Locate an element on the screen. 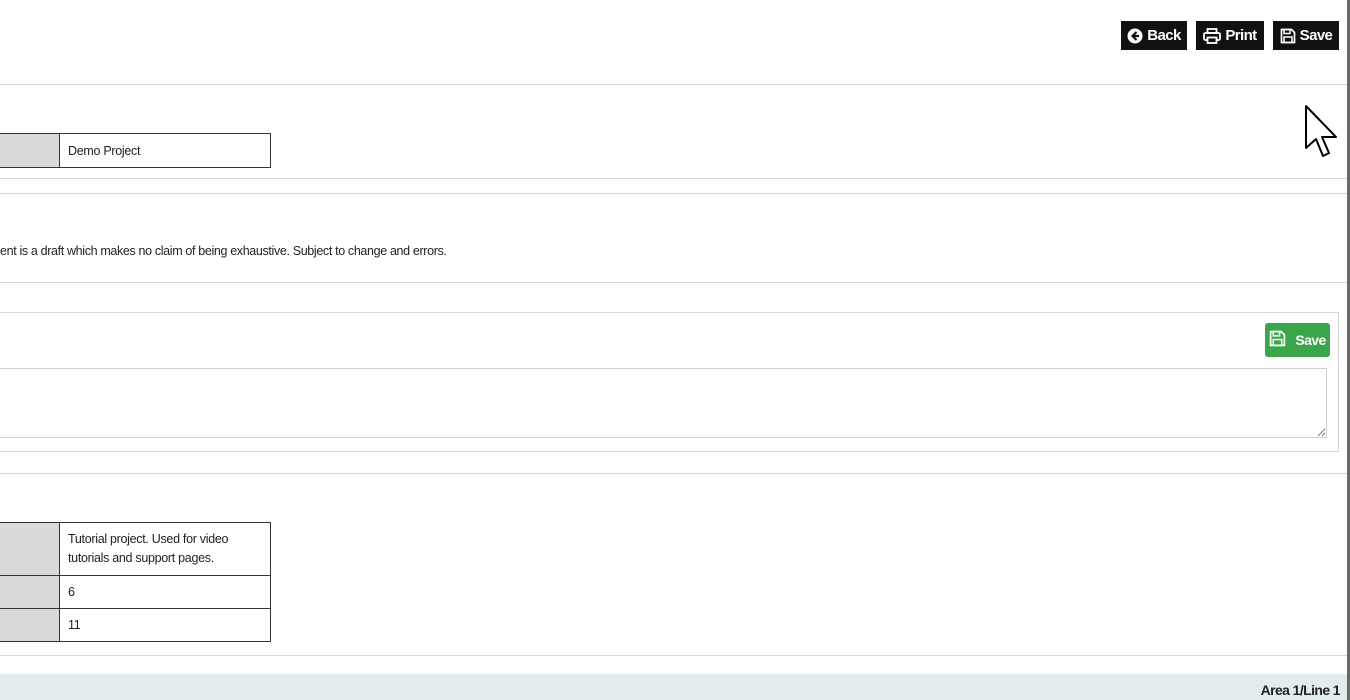 The height and width of the screenshot is (700, 1350). project-name-value: Demo Project is located at coordinates (165, 150).